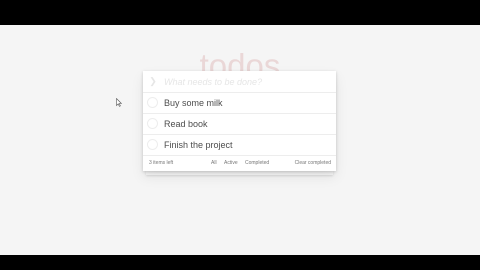 The height and width of the screenshot is (270, 480). What do you see at coordinates (313, 163) in the screenshot?
I see `clear-completed-button: Clear completed` at bounding box center [313, 163].